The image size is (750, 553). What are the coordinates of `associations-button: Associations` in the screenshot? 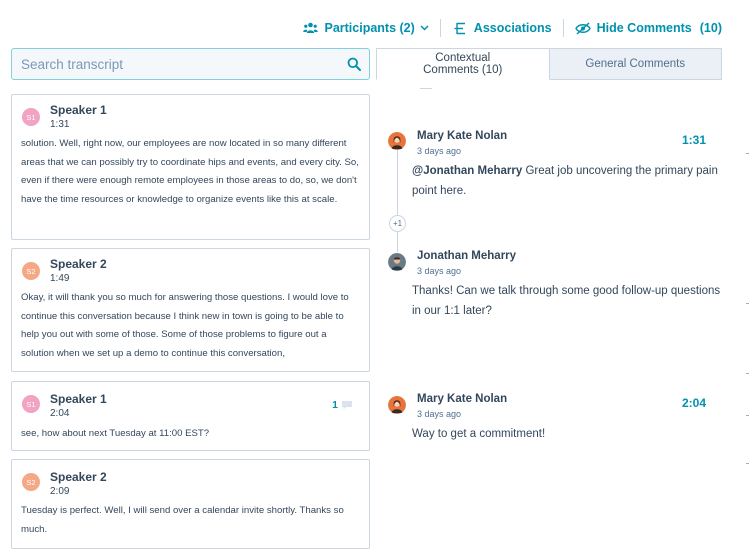 It's located at (502, 28).